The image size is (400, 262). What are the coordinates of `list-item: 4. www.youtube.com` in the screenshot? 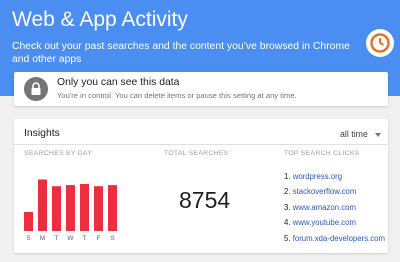 It's located at (334, 222).